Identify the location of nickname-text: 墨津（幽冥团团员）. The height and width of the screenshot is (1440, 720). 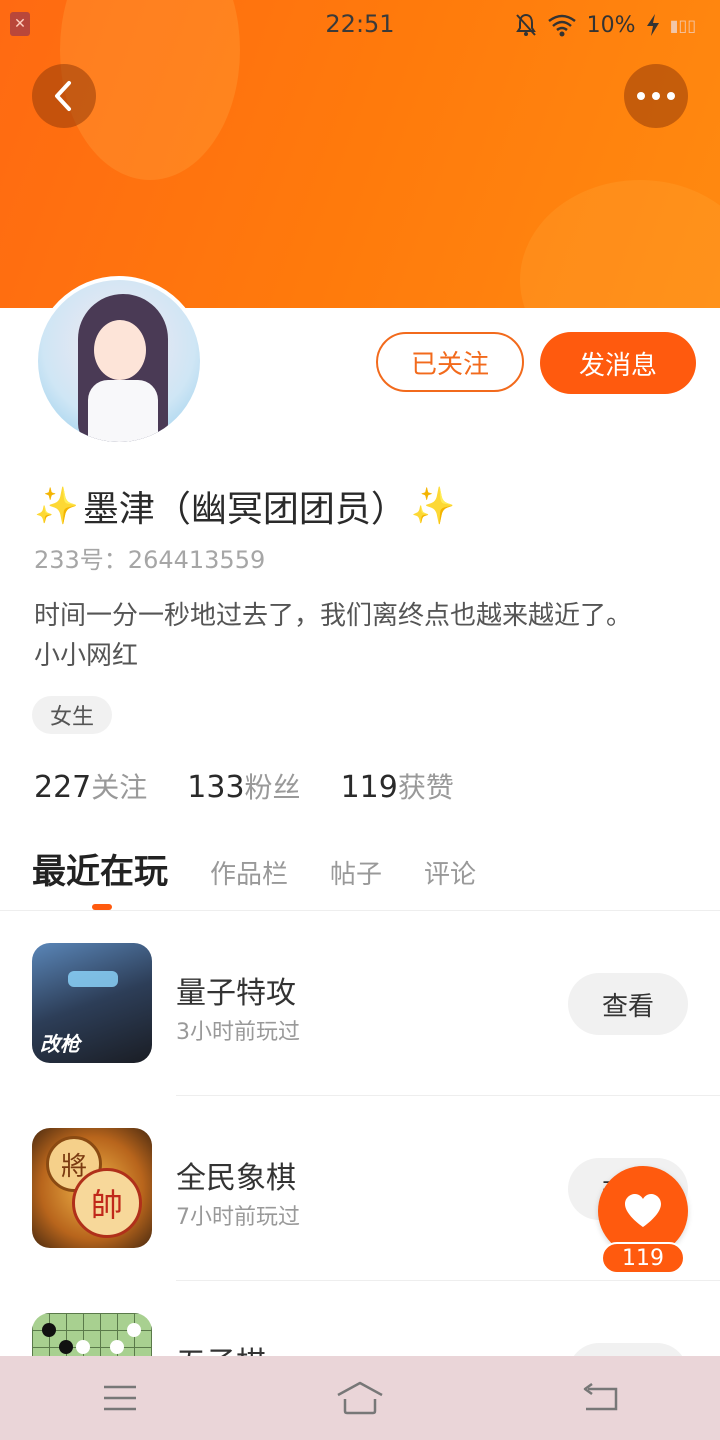
(244, 509).